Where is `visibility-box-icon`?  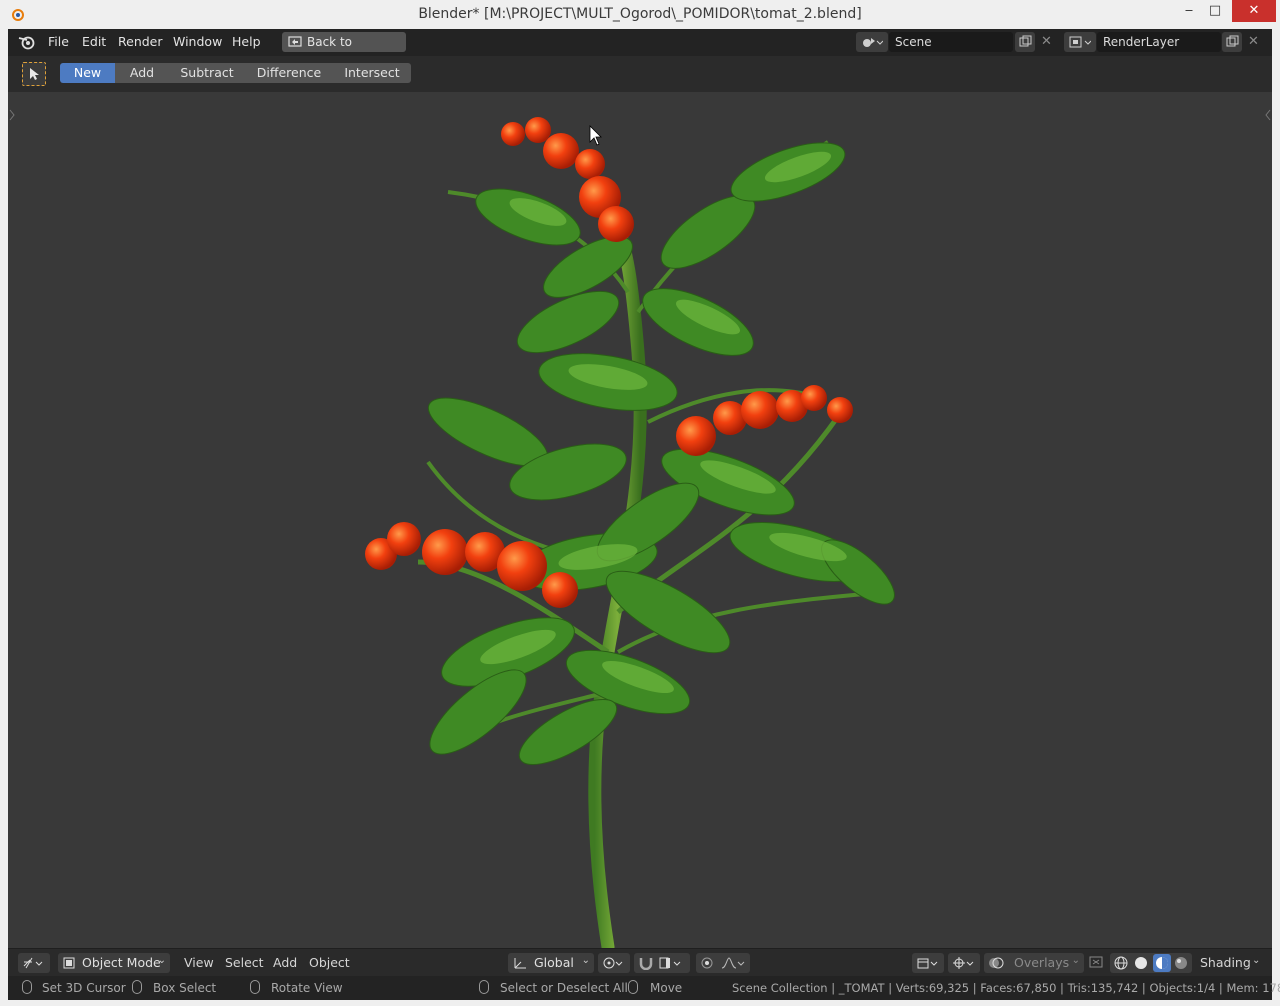
visibility-box-icon is located at coordinates (928, 964).